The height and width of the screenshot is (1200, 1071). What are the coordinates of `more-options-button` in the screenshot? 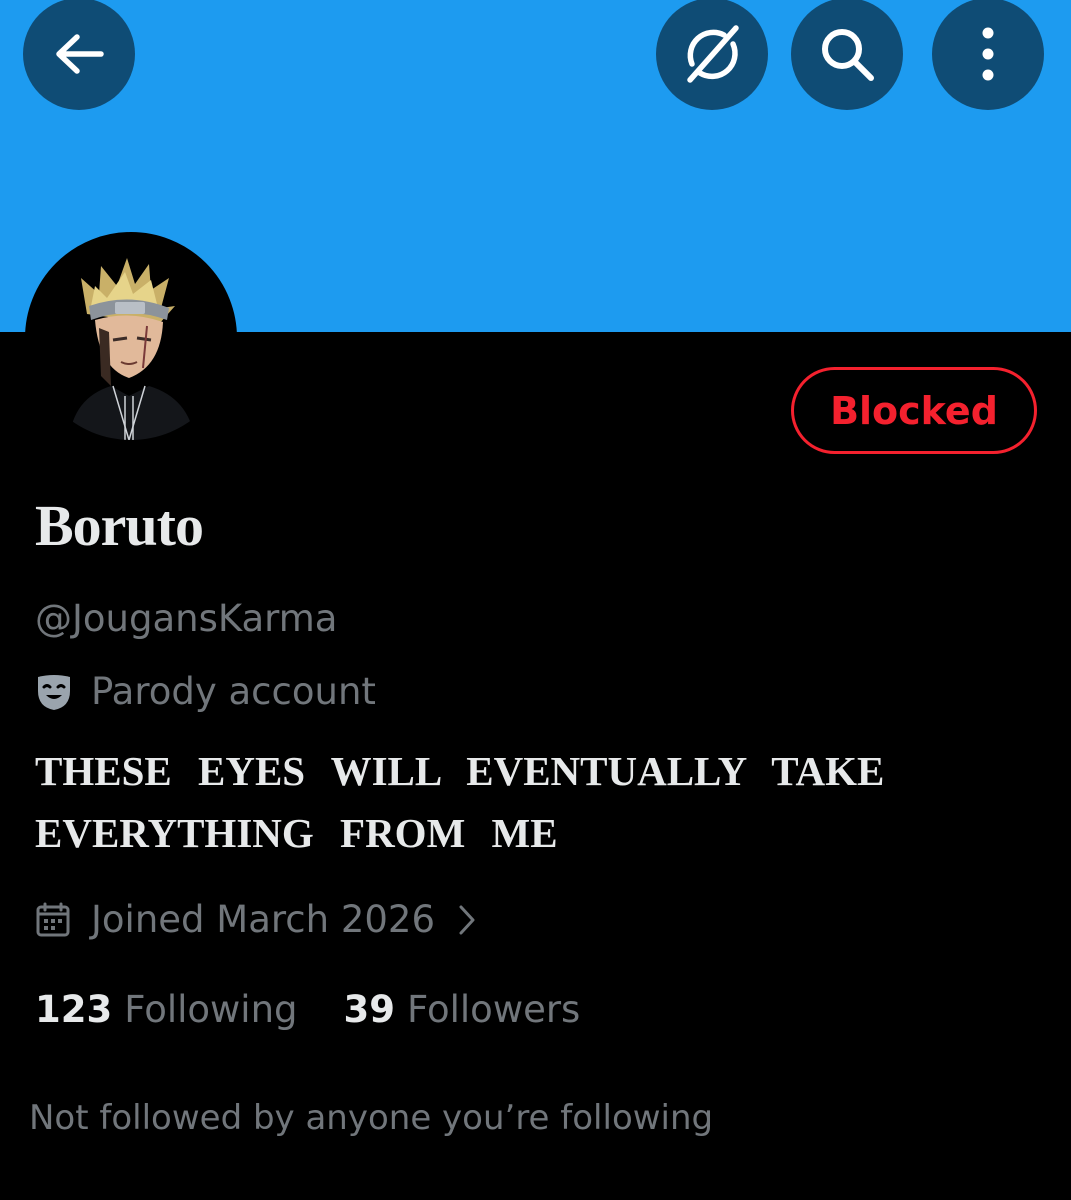 It's located at (988, 55).